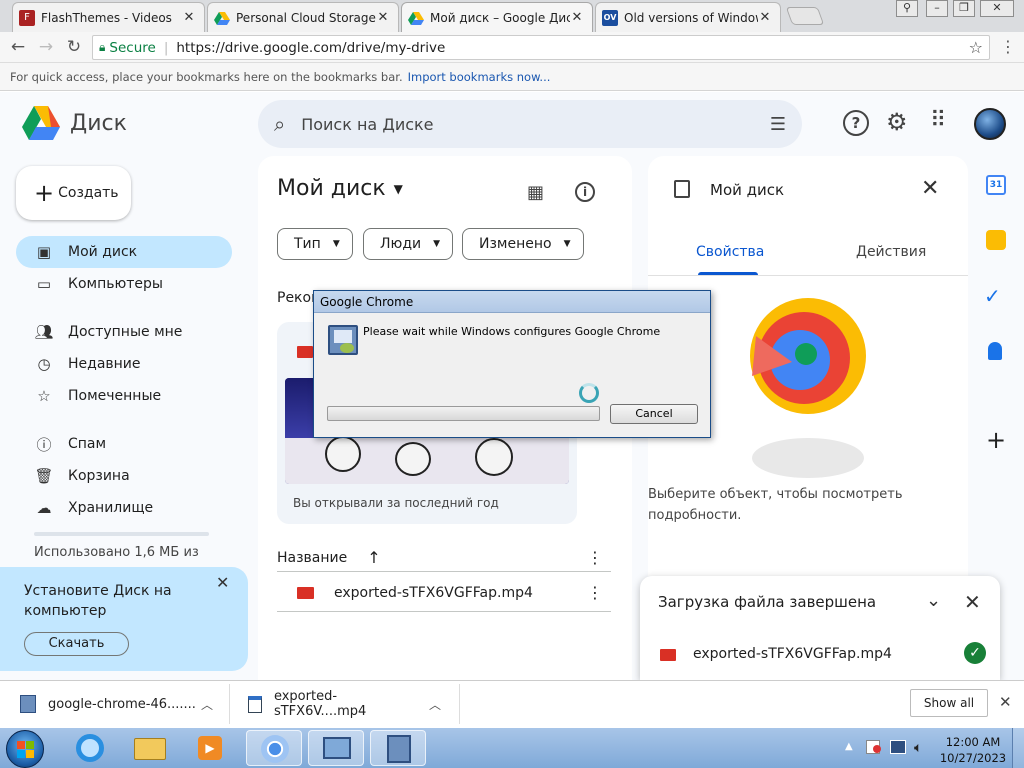 This screenshot has height=768, width=1024. I want to click on new-button: + Создать, so click(73, 193).